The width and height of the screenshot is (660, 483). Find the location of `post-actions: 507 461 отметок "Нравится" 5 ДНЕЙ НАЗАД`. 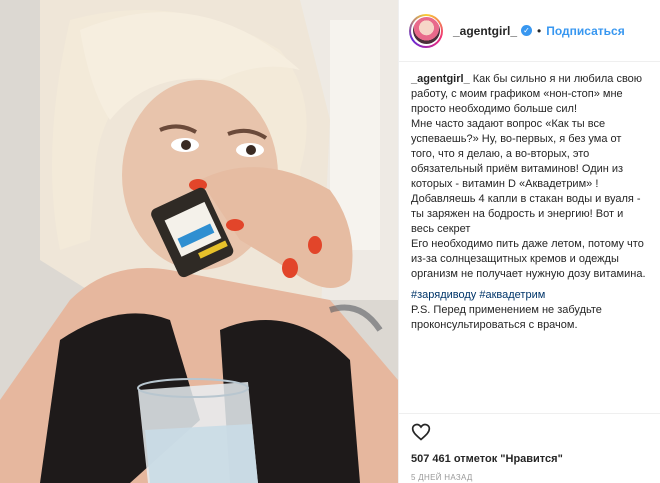

post-actions: 507 461 отметок "Нравится" 5 ДНЕЙ НАЗАД is located at coordinates (529, 448).